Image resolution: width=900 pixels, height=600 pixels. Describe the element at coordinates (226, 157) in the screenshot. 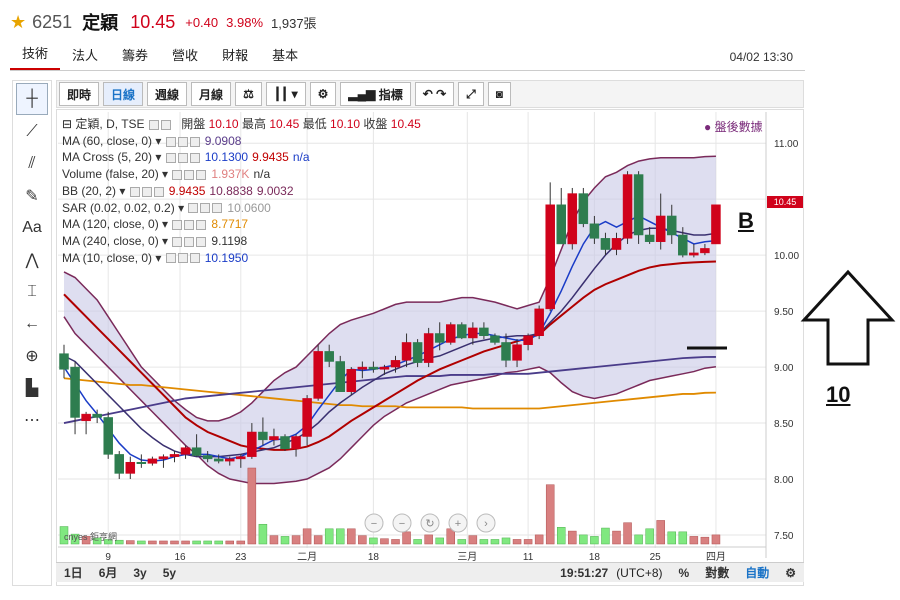

I see `legend-value: 10.1300` at that location.